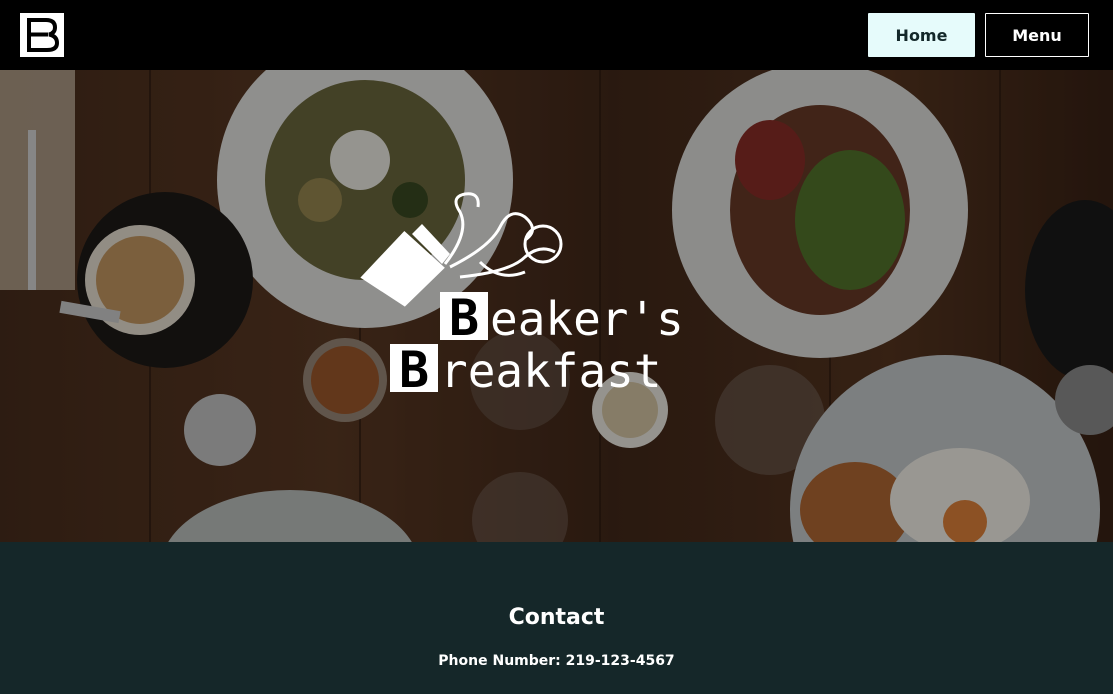 Image resolution: width=1113 pixels, height=694 pixels. I want to click on svg-text: eaker's, so click(587, 319).